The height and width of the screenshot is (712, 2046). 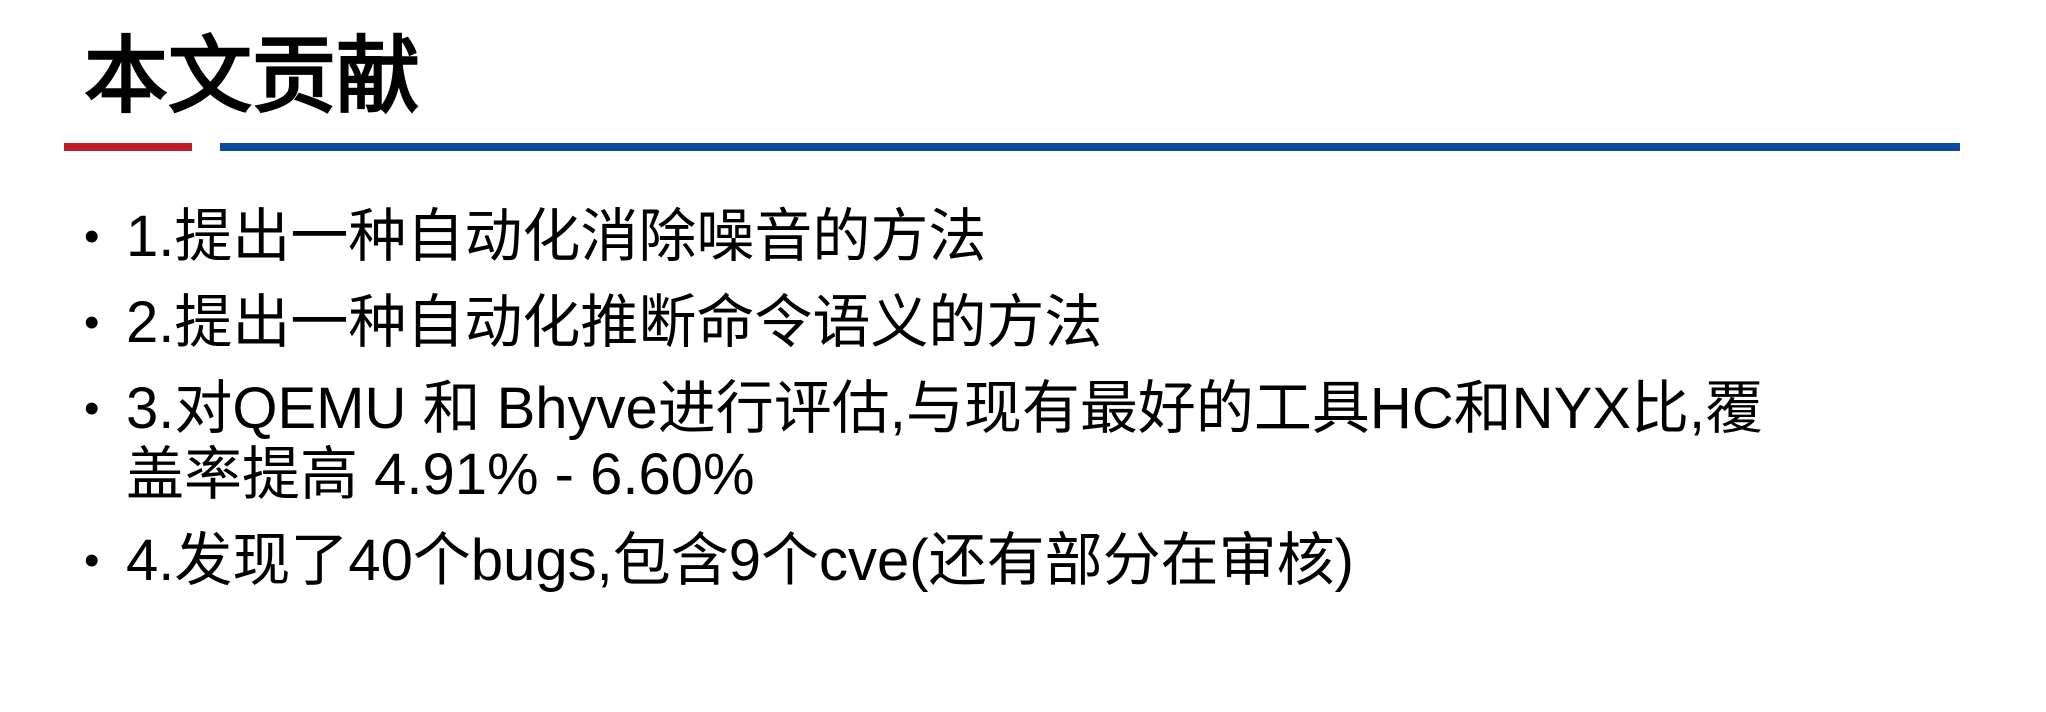 I want to click on title-underline-rule, so click(x=1090, y=147).